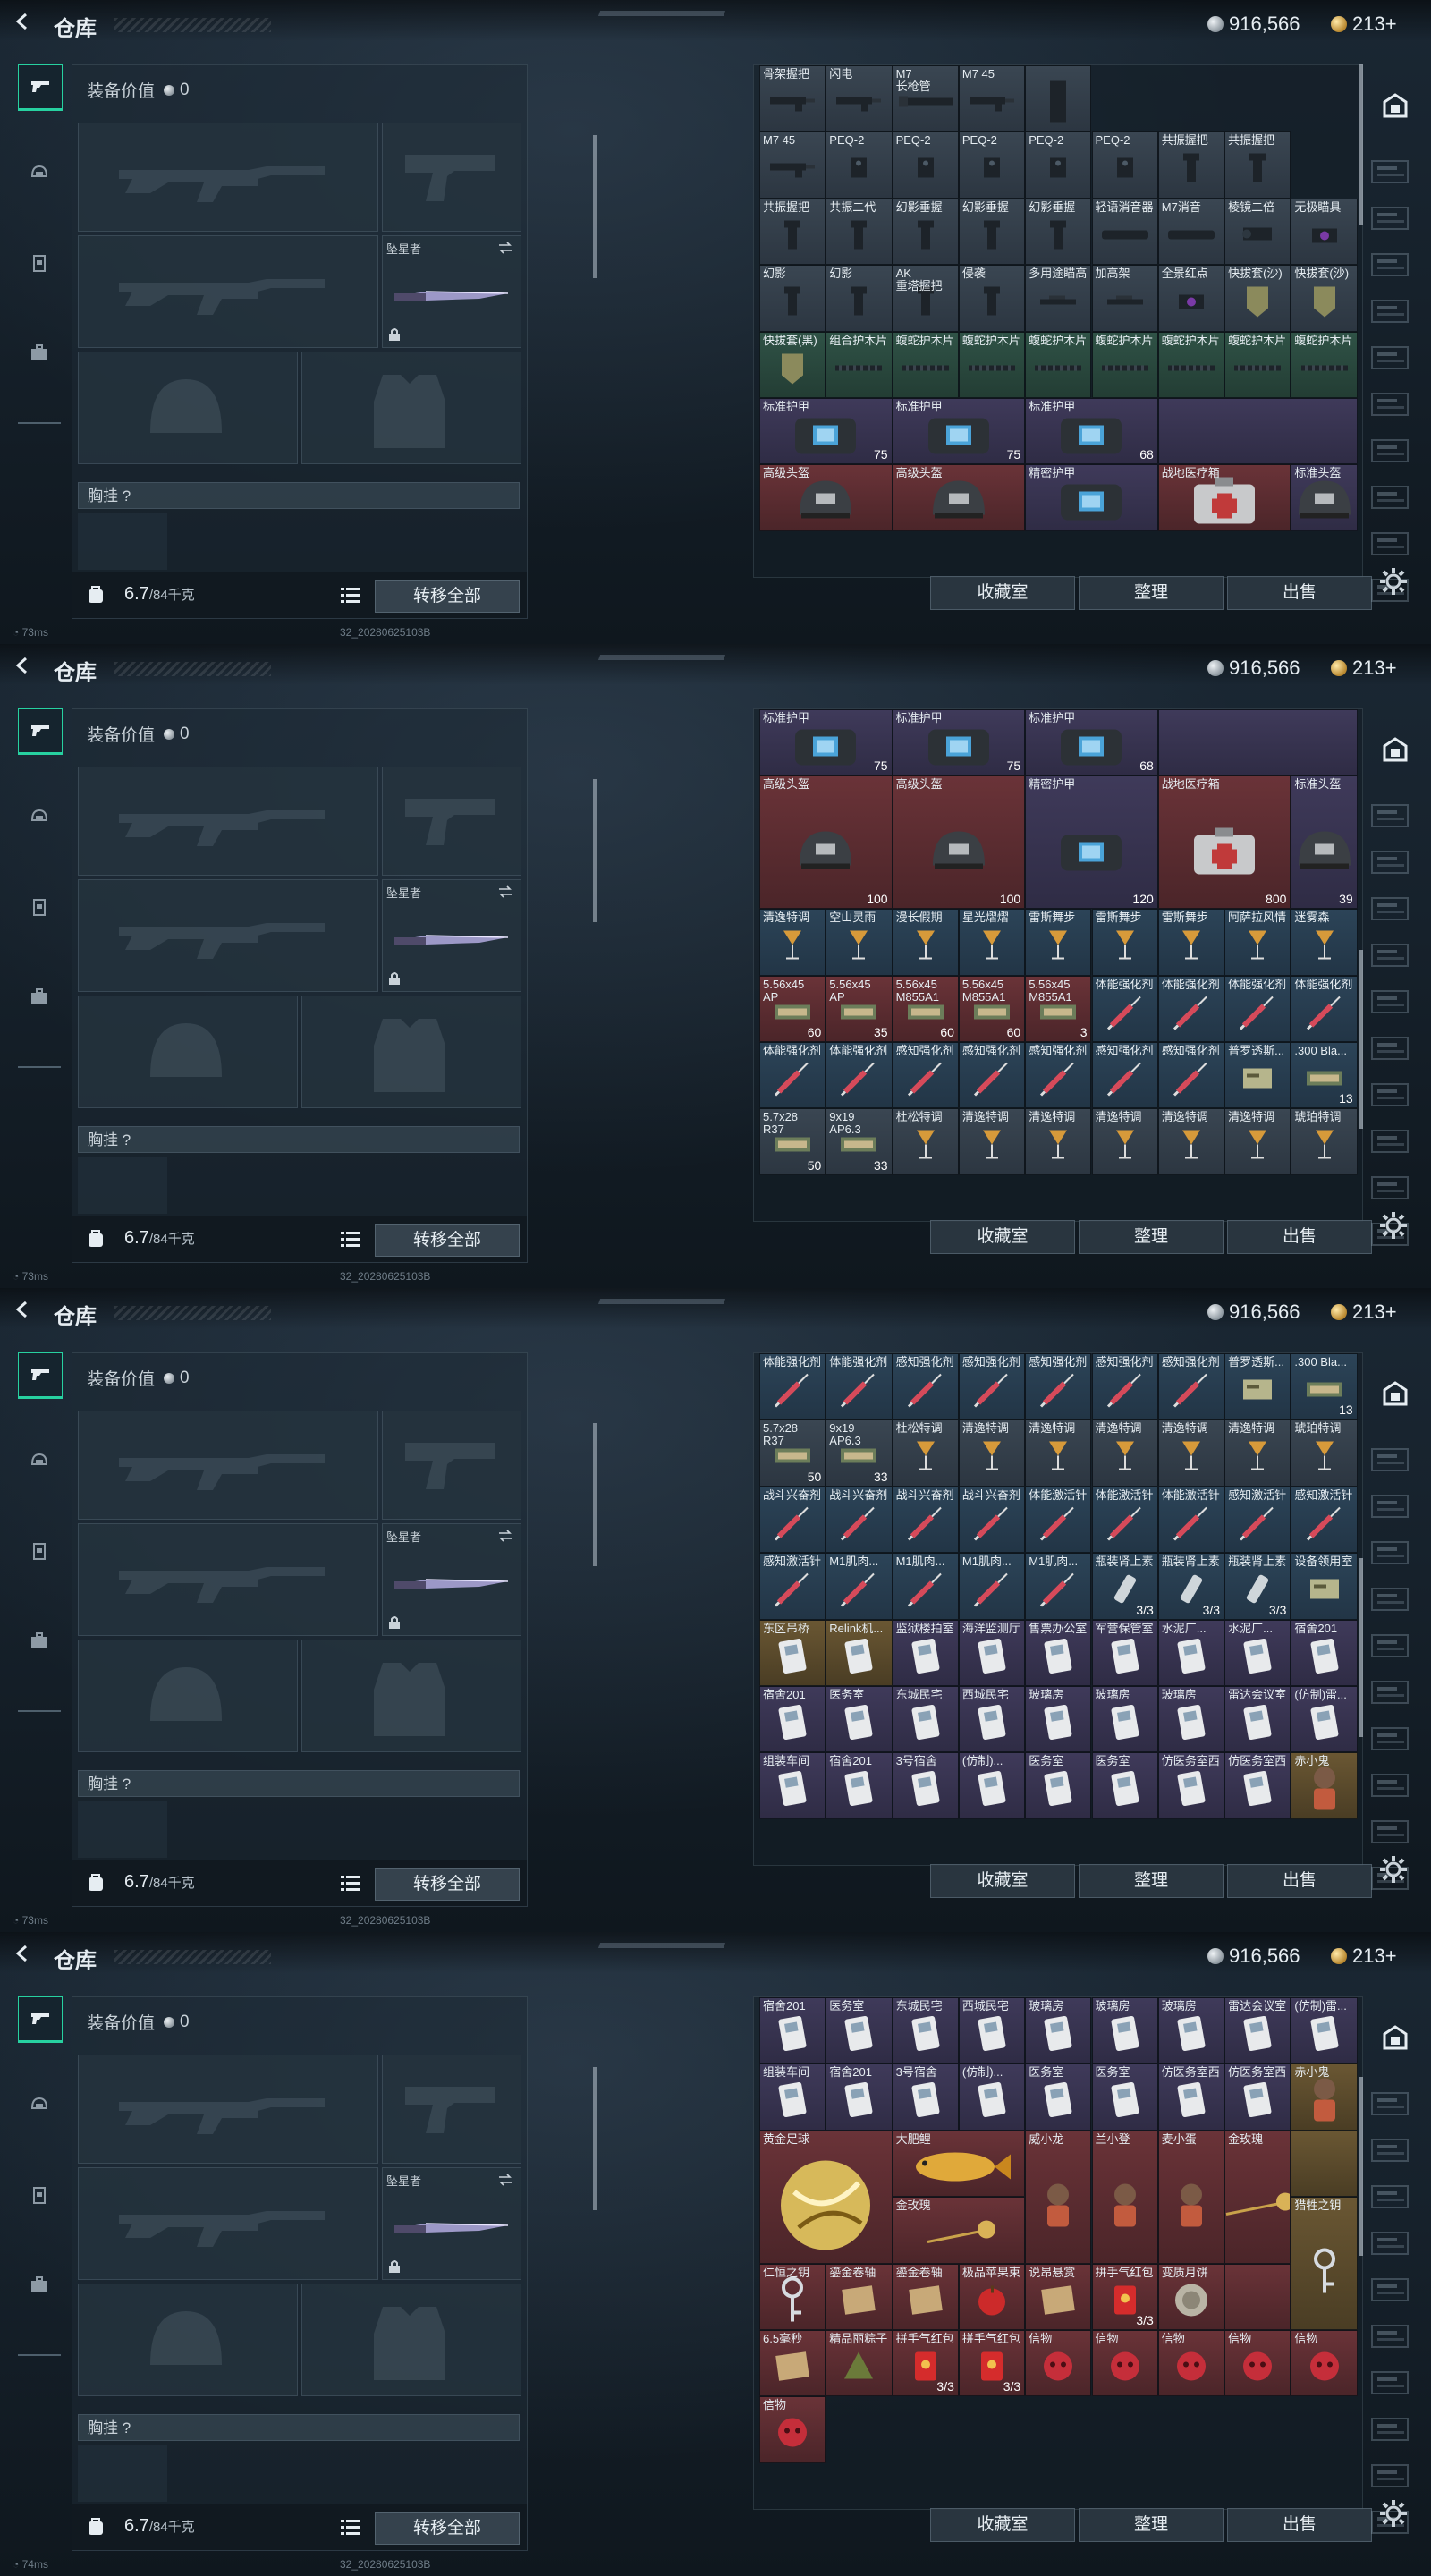 The width and height of the screenshot is (1431, 2576). What do you see at coordinates (1125, 1785) in the screenshot?
I see `stash-item: 医务室` at bounding box center [1125, 1785].